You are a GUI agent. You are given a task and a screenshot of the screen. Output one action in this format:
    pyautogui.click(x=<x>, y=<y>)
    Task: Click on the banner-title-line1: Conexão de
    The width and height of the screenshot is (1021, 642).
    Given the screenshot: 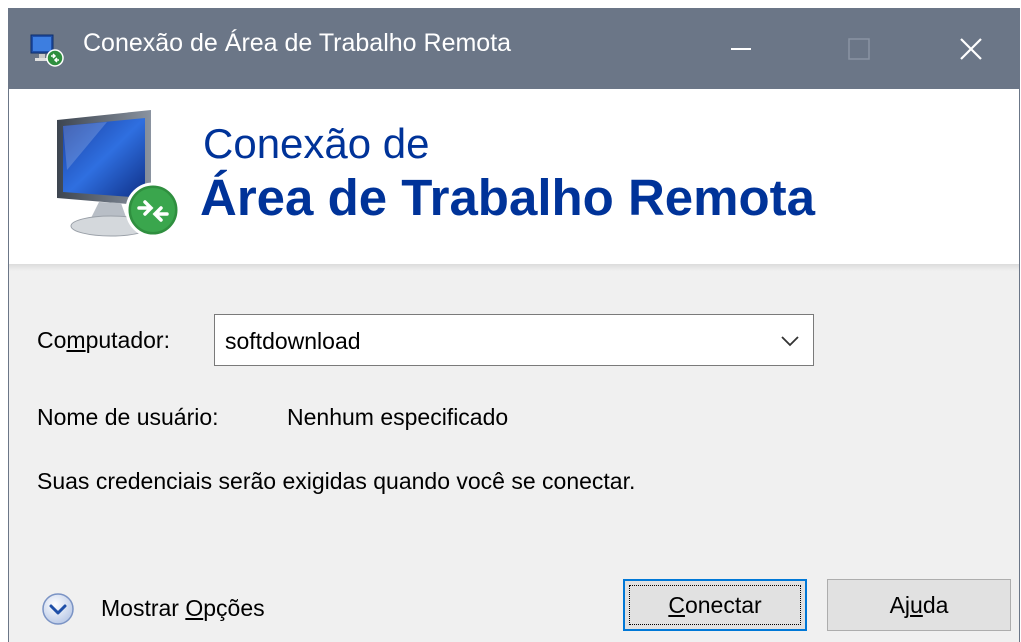 What is the action you would take?
    pyautogui.click(x=316, y=143)
    